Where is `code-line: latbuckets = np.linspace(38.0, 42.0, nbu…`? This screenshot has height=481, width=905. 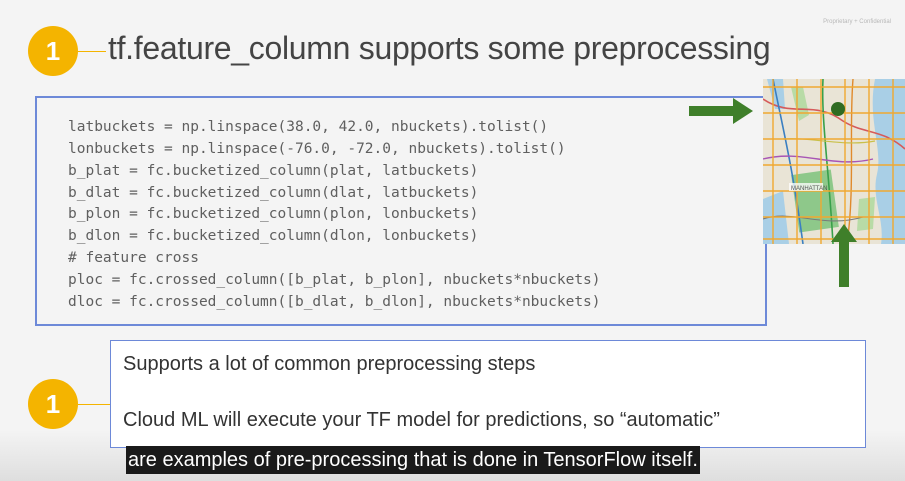
code-line: latbuckets = np.linspace(38.0, 42.0, nbu… is located at coordinates (308, 127).